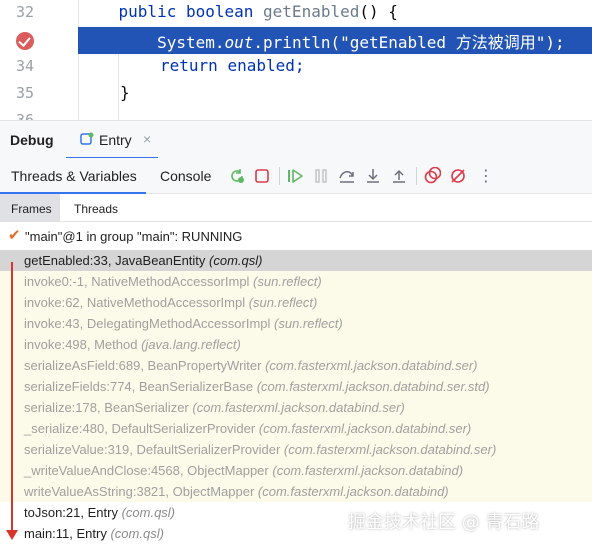  I want to click on tab-frames-label: Frames, so click(31, 209).